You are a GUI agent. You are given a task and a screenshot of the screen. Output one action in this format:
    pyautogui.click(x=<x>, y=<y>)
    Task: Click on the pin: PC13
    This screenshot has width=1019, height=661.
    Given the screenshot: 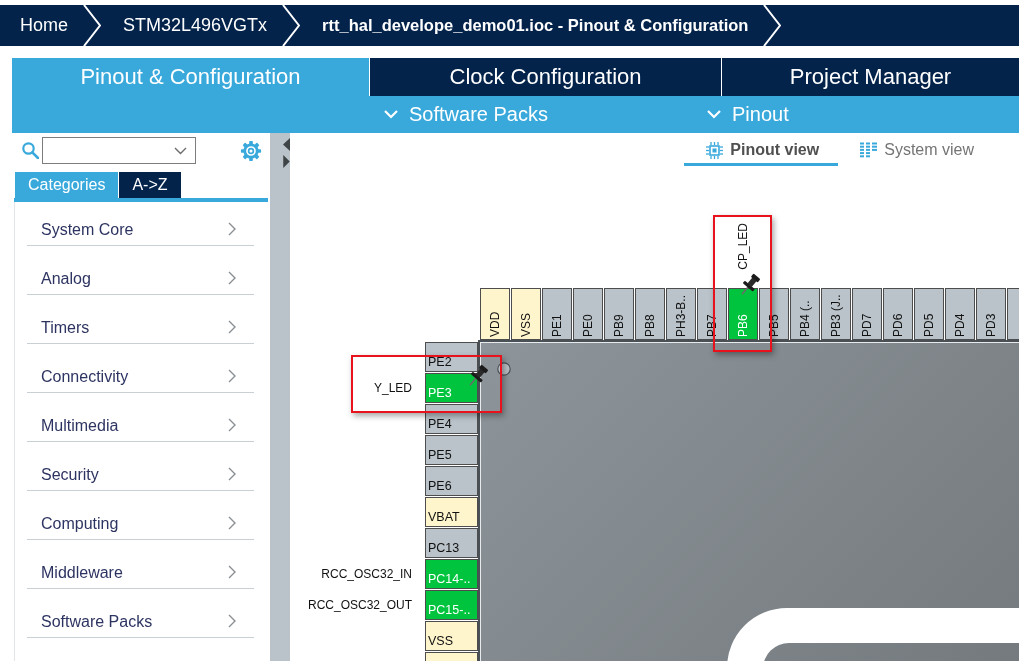 What is the action you would take?
    pyautogui.click(x=451, y=543)
    